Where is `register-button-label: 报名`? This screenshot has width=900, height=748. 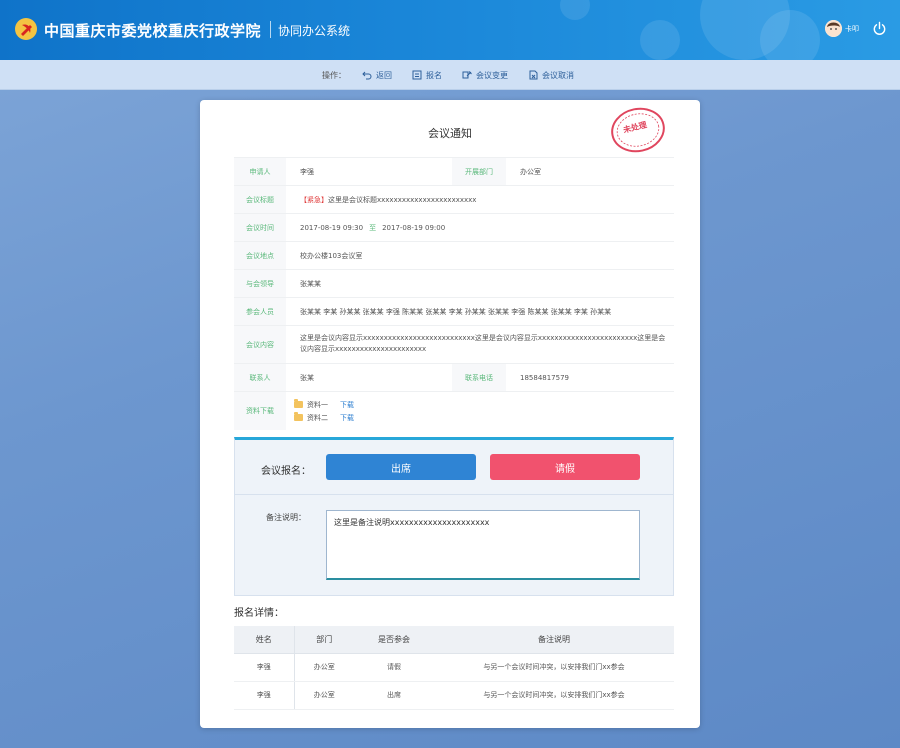 register-button-label: 报名 is located at coordinates (434, 75).